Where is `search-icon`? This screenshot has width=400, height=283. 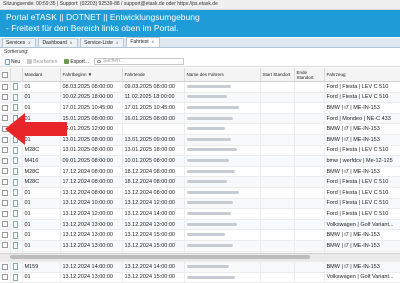
search-icon is located at coordinates (99, 61).